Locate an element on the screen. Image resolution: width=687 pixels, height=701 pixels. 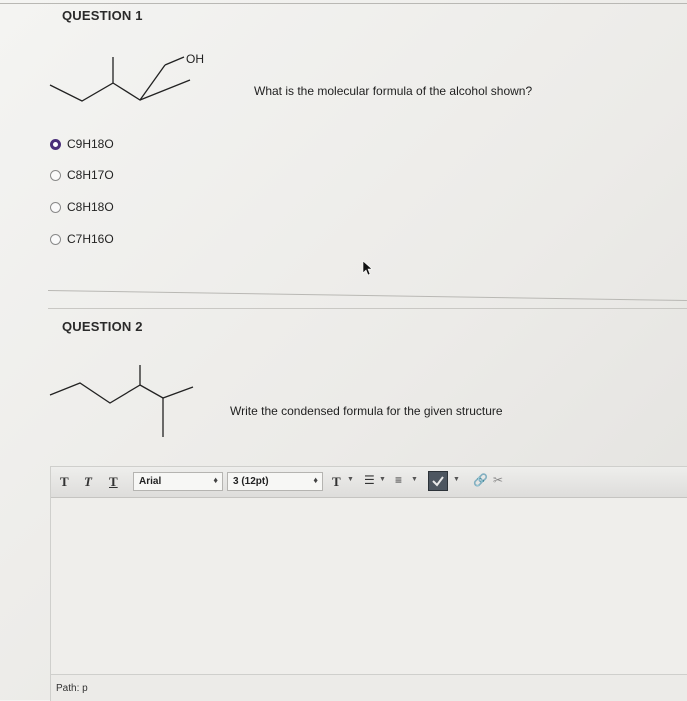
option-label: C8H18O is located at coordinates (90, 207).